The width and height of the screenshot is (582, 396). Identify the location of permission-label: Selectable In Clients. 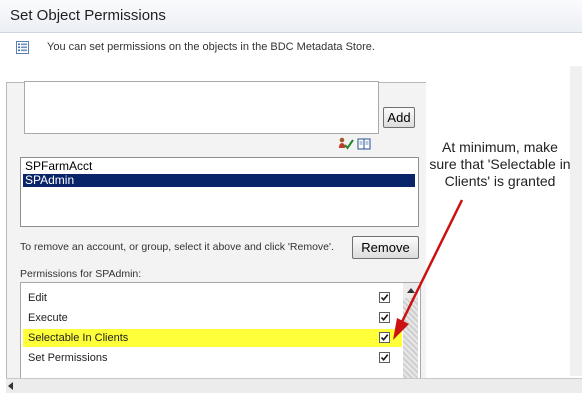
(78, 338).